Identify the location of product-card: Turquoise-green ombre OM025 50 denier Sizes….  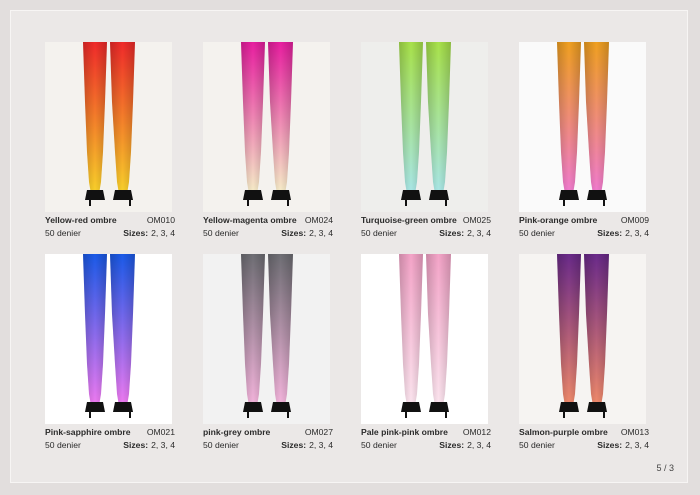
(426, 141).